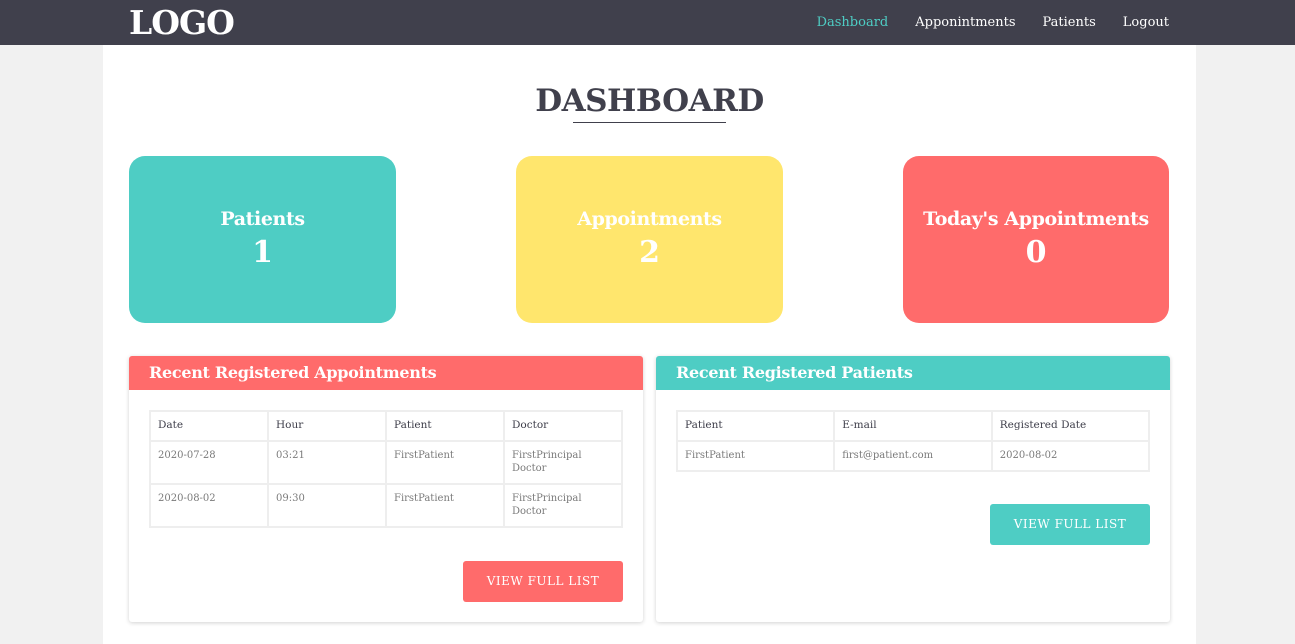 The width and height of the screenshot is (1295, 644). Describe the element at coordinates (209, 462) in the screenshot. I see `cell-date: 2020-07-28` at that location.